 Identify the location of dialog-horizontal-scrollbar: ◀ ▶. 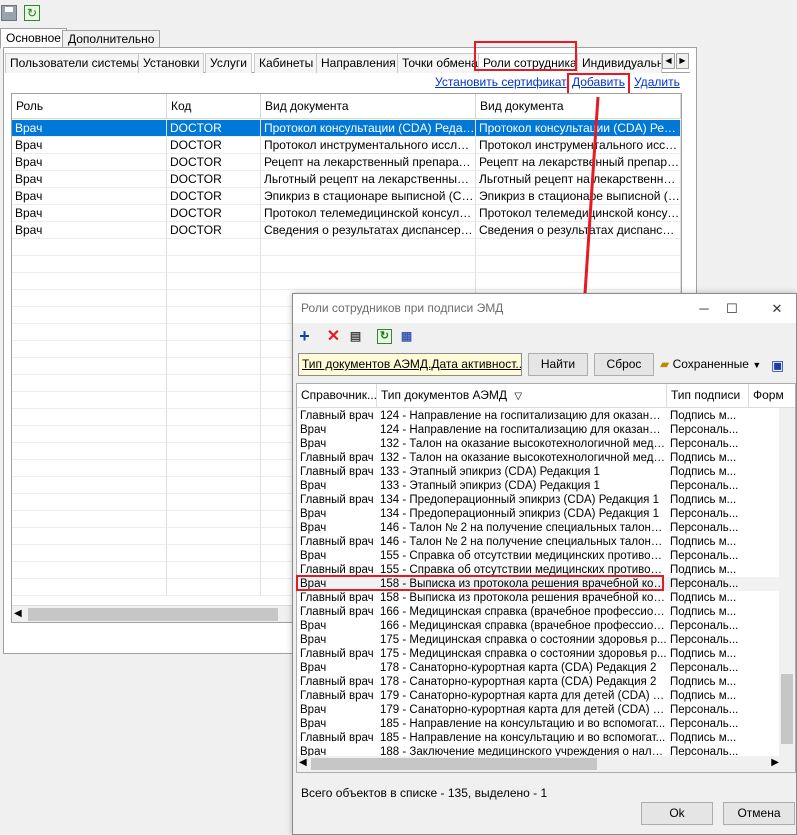
(546, 764).